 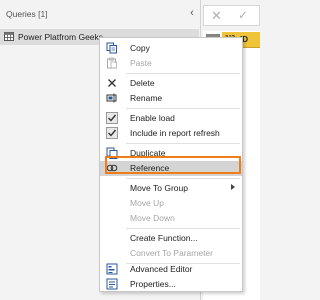 What do you see at coordinates (216, 16) in the screenshot?
I see `cancel-icon: ✕` at bounding box center [216, 16].